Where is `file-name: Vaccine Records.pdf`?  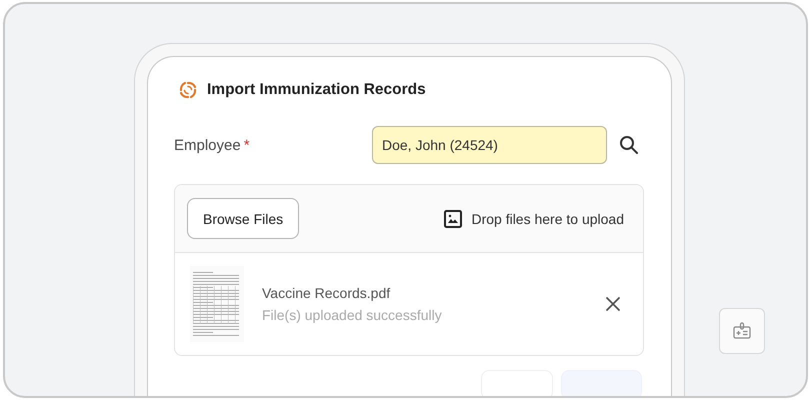 file-name: Vaccine Records.pdf is located at coordinates (327, 293).